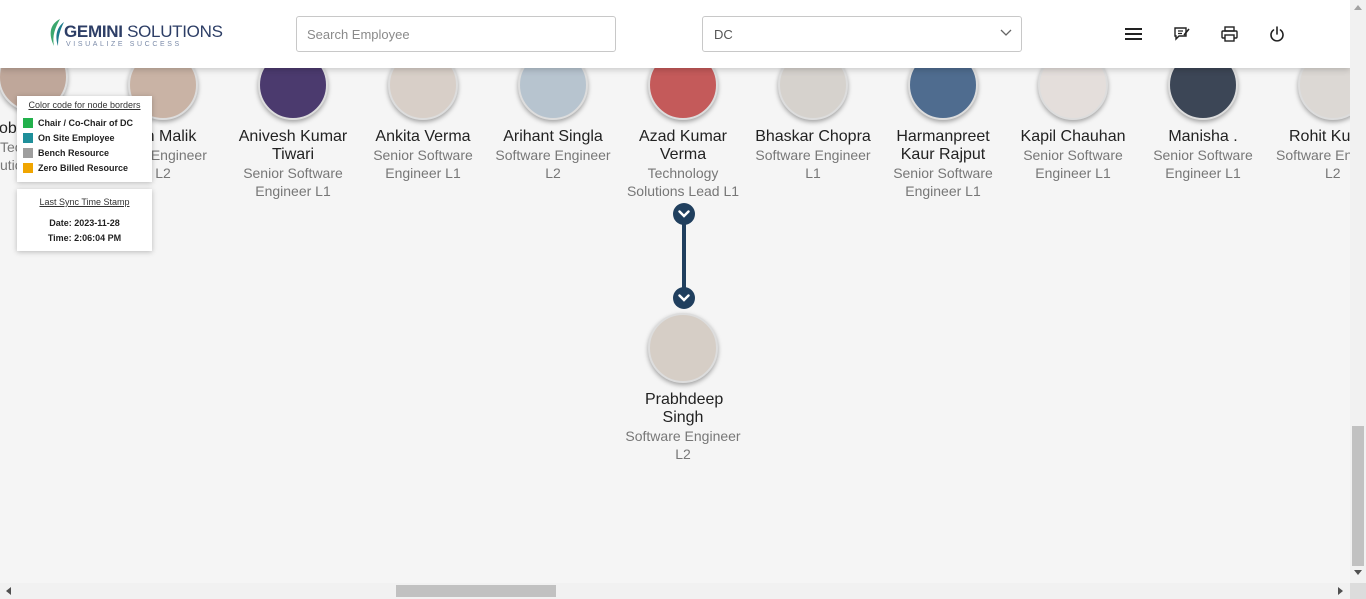  Describe the element at coordinates (683, 348) in the screenshot. I see `employee-avatar` at that location.